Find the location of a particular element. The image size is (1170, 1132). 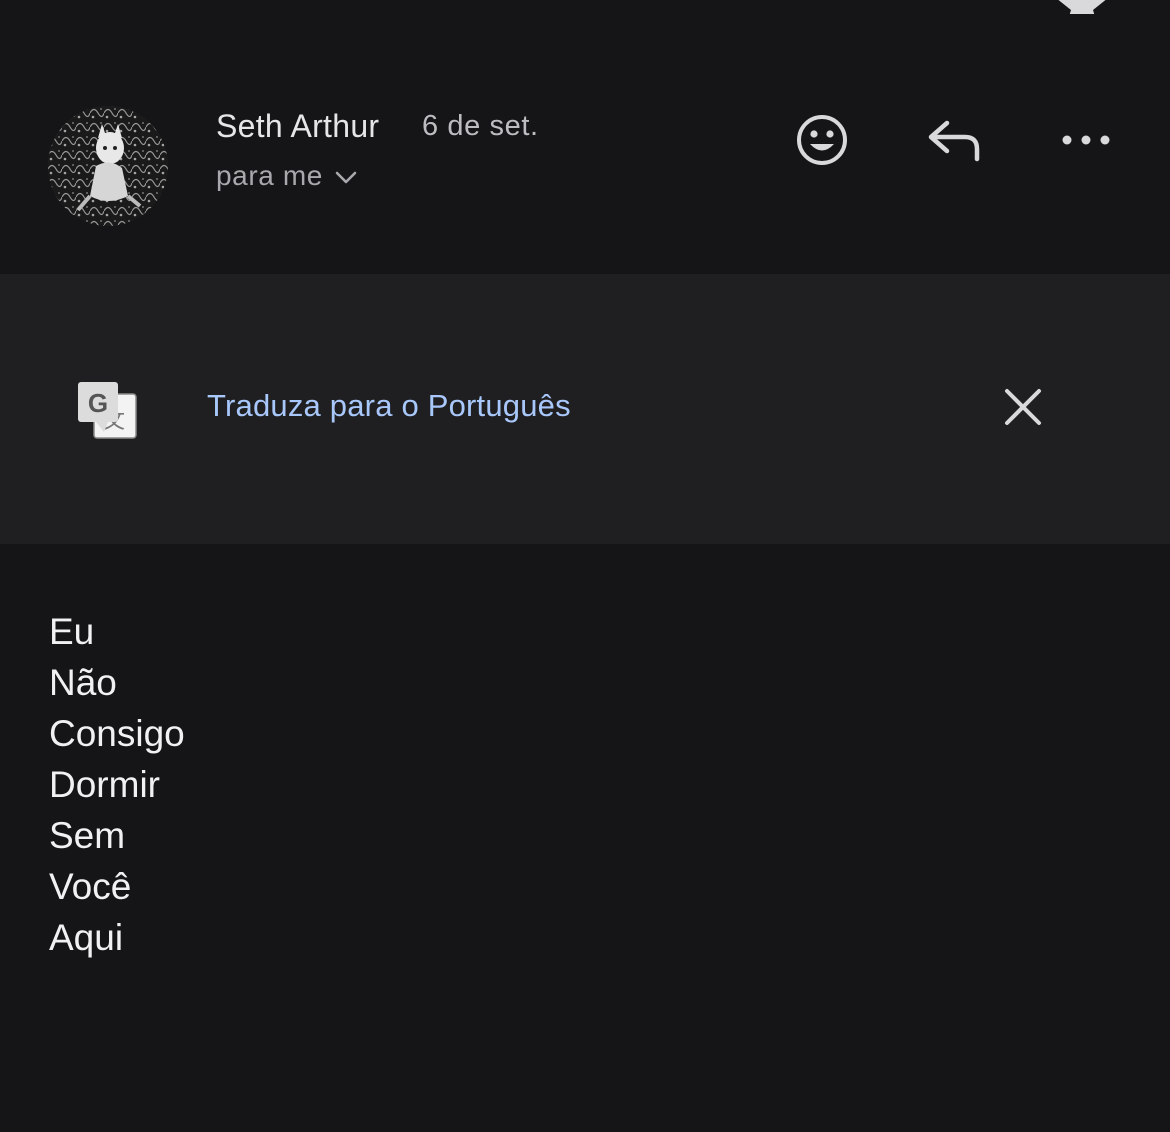

translate-link: Traduza para o Português is located at coordinates (389, 406).